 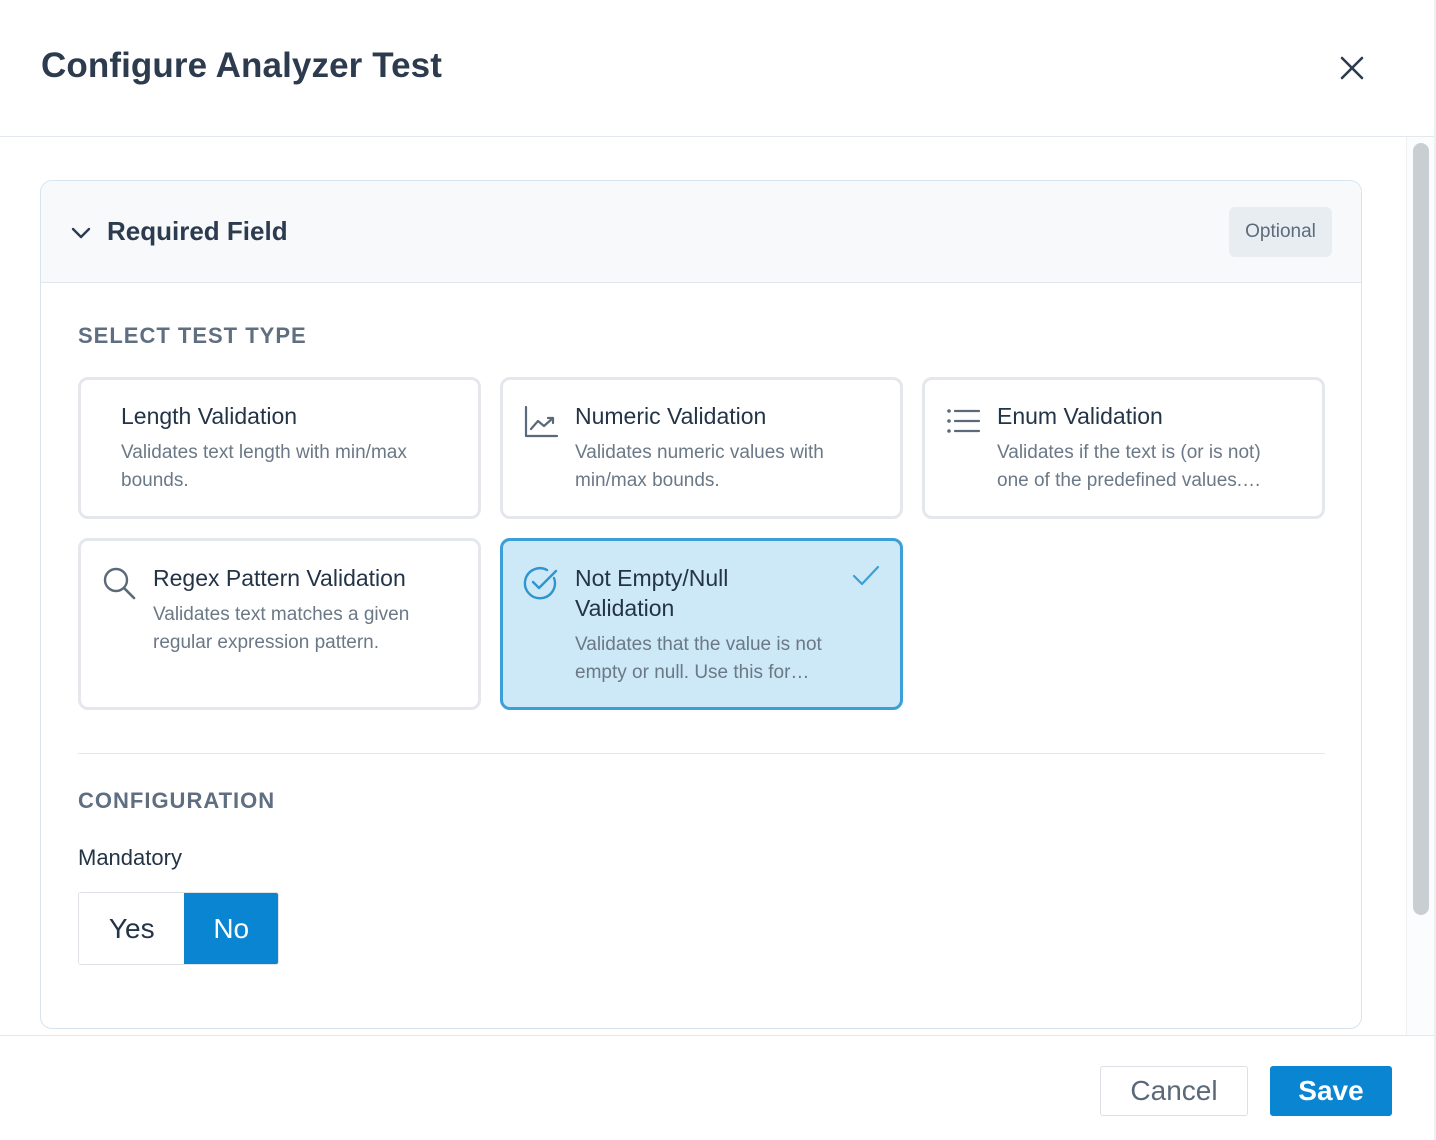 What do you see at coordinates (1080, 416) in the screenshot?
I see `test-type-card-title: Enum Validation` at bounding box center [1080, 416].